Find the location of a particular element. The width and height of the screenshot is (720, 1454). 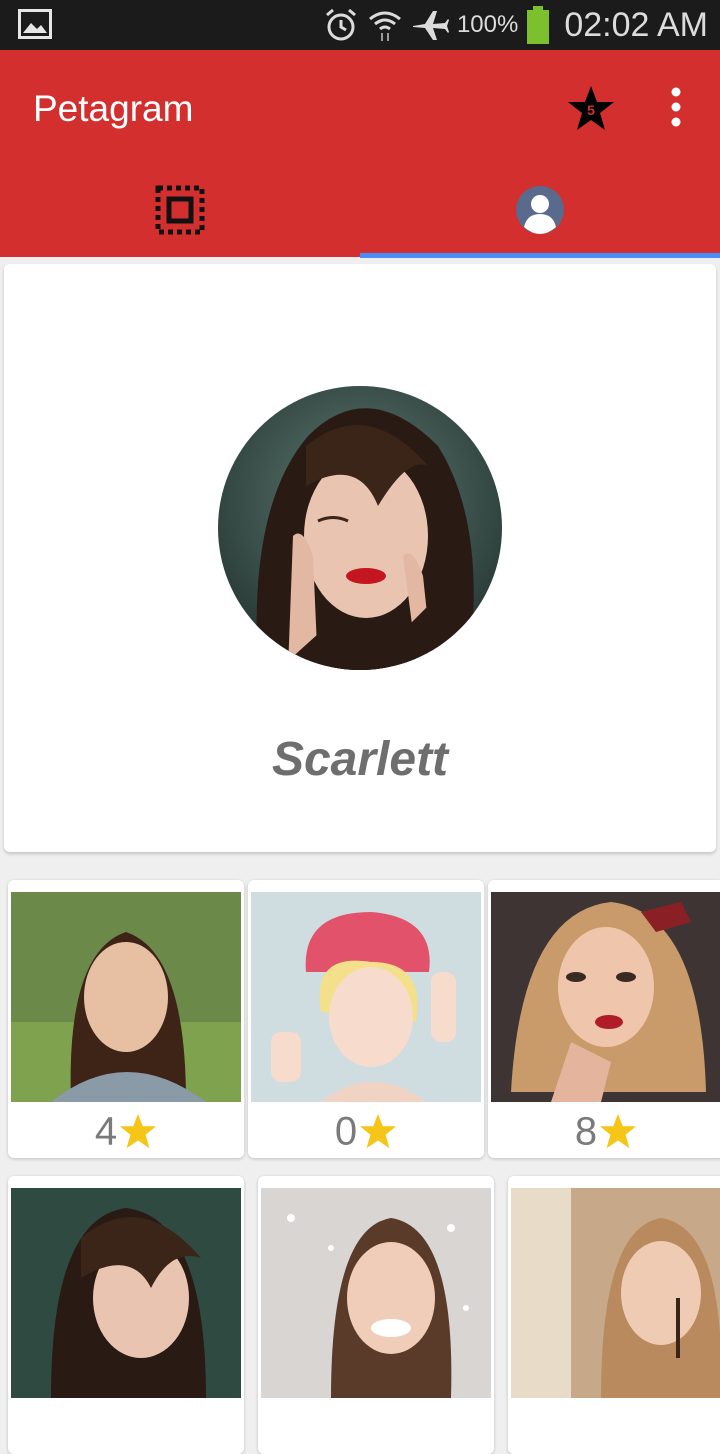

profile-person-icon is located at coordinates (540, 210).